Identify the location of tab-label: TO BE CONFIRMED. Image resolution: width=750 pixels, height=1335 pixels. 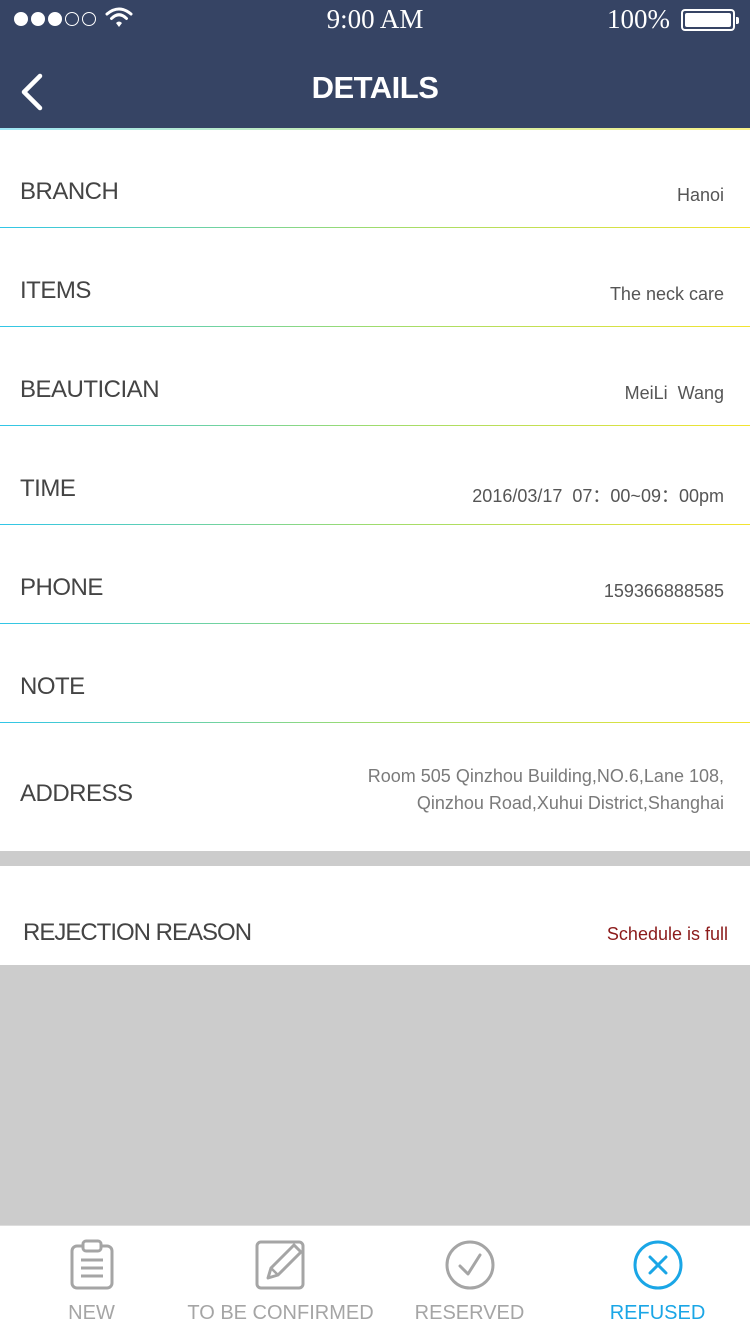
(280, 1313).